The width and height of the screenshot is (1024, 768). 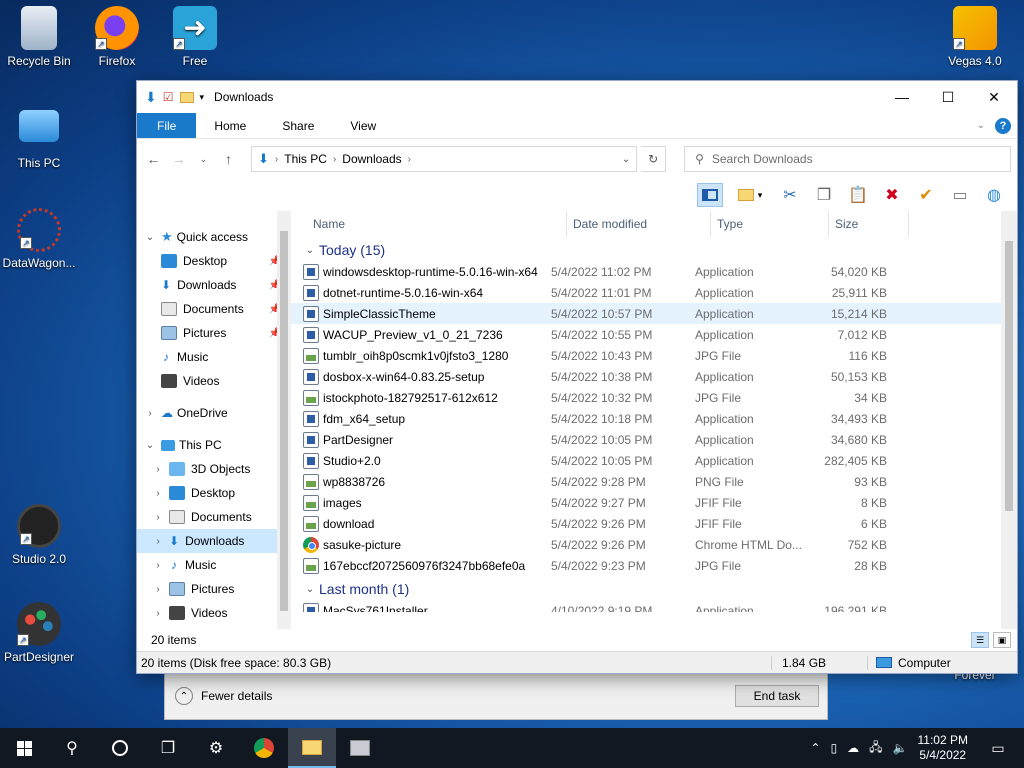 I want to click on notifications-icon: ▭, so click(x=998, y=748).